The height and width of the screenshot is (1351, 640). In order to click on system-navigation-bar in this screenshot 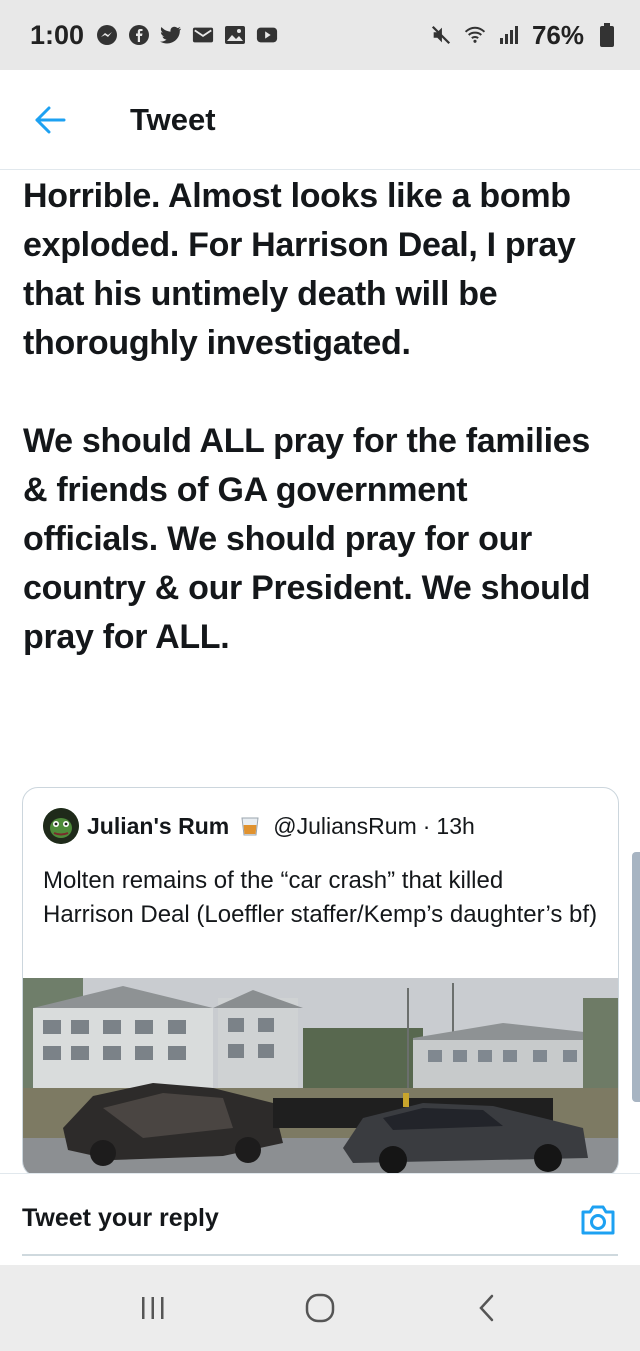, I will do `click(320, 1308)`.